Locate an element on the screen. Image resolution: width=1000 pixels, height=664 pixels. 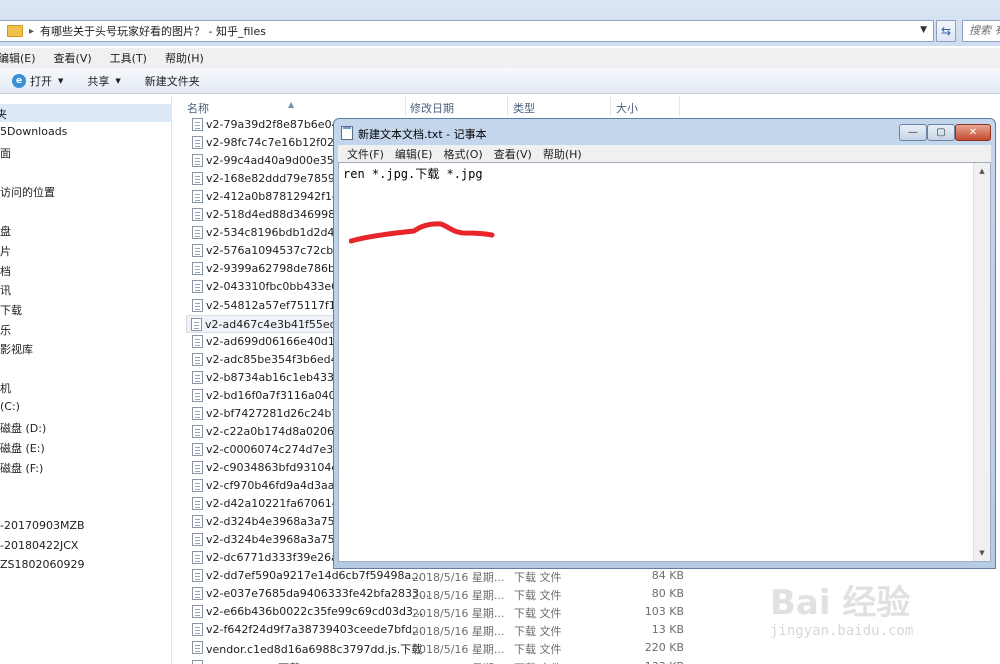
notepad-content: ren *.jpg.下载 *.jpg is located at coordinates (413, 174).